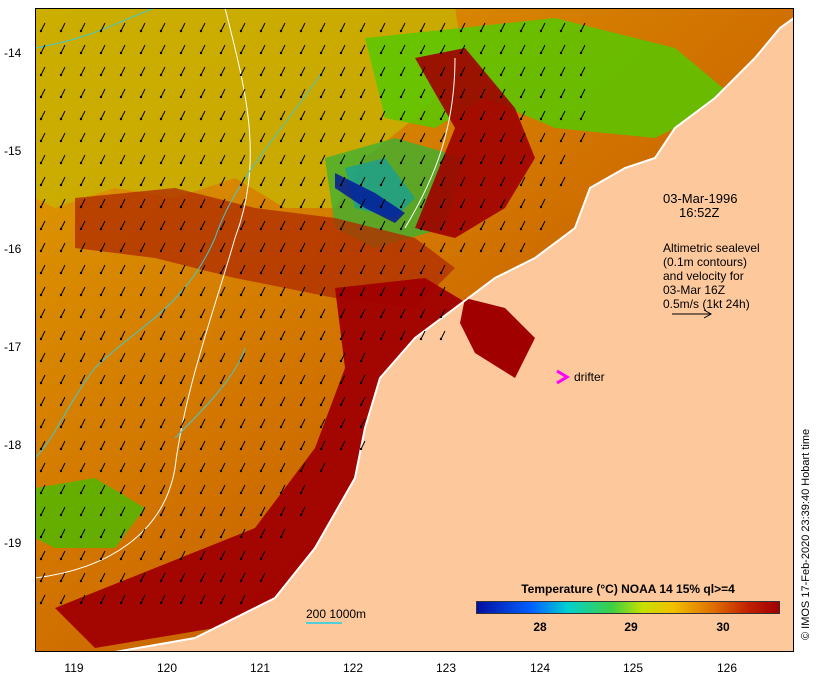  I want to click on desc-line-2: and velocity for, so click(703, 276).